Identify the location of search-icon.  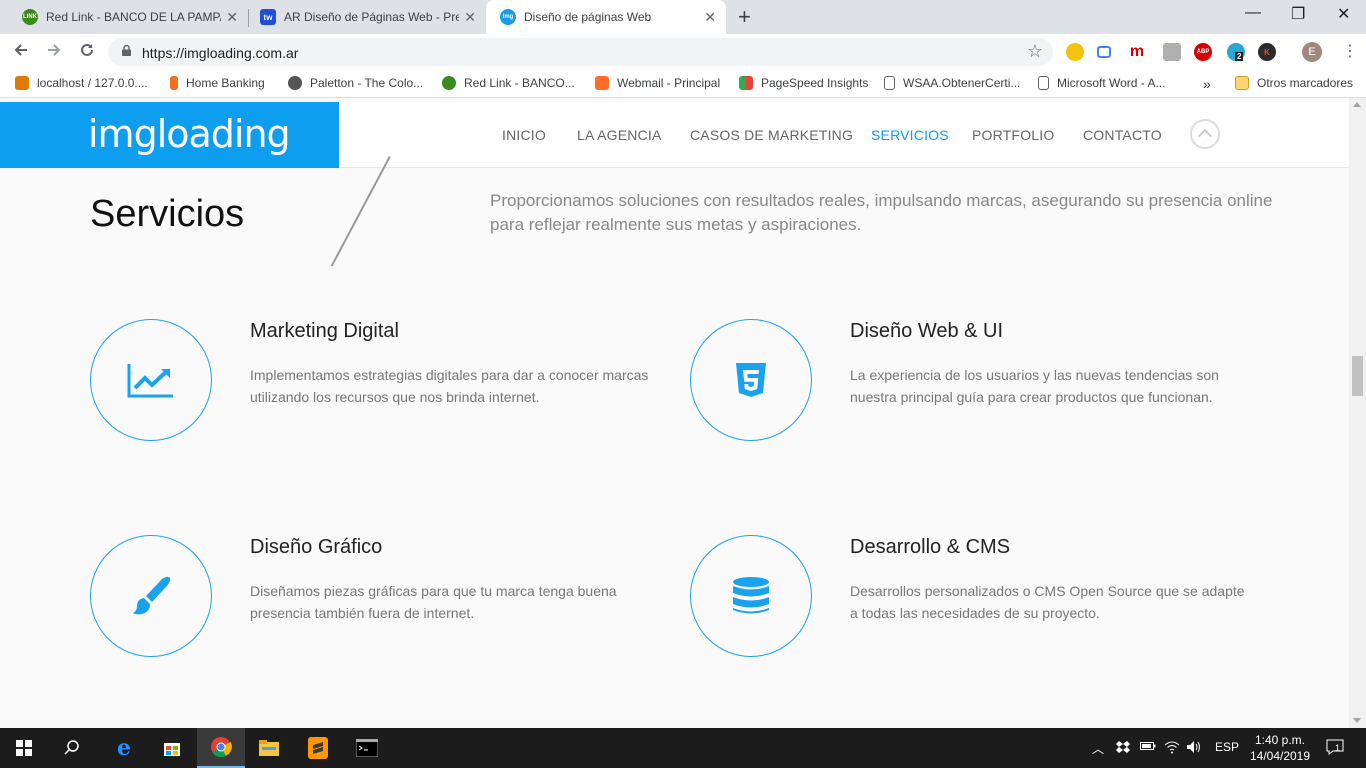
(72, 748).